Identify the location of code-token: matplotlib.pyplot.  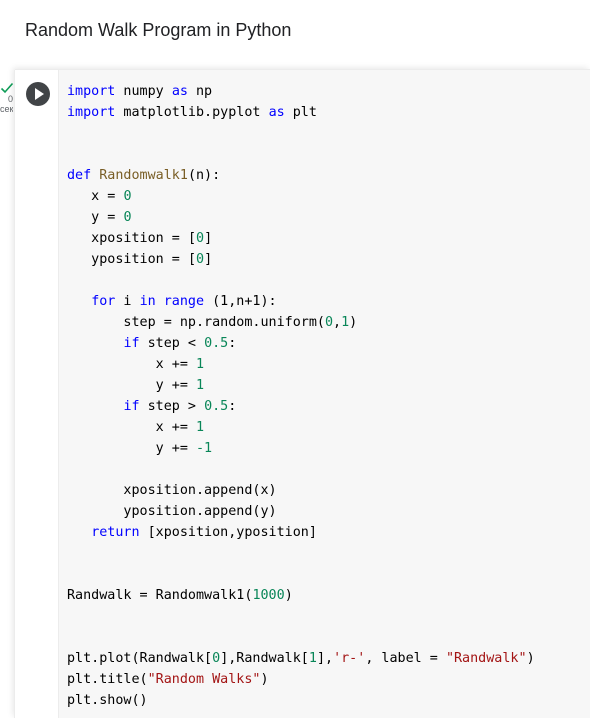
(192, 112).